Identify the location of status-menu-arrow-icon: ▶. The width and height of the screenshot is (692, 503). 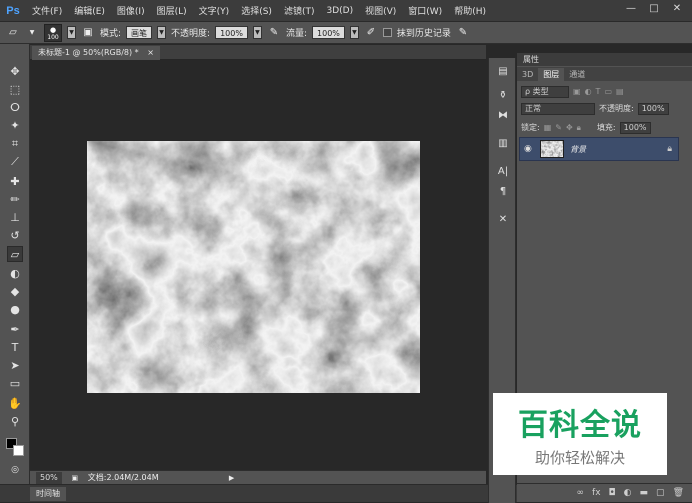
(232, 478).